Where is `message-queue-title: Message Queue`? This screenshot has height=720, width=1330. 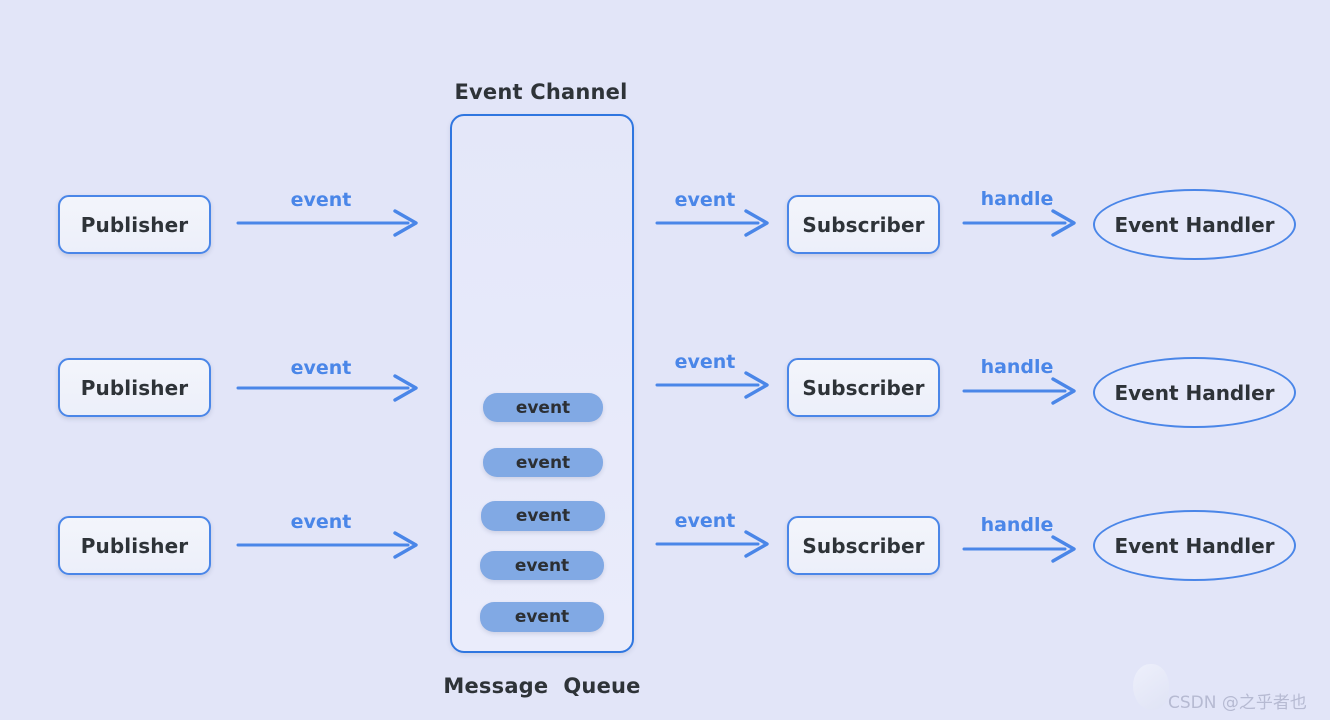
message-queue-title: Message Queue is located at coordinates (542, 686).